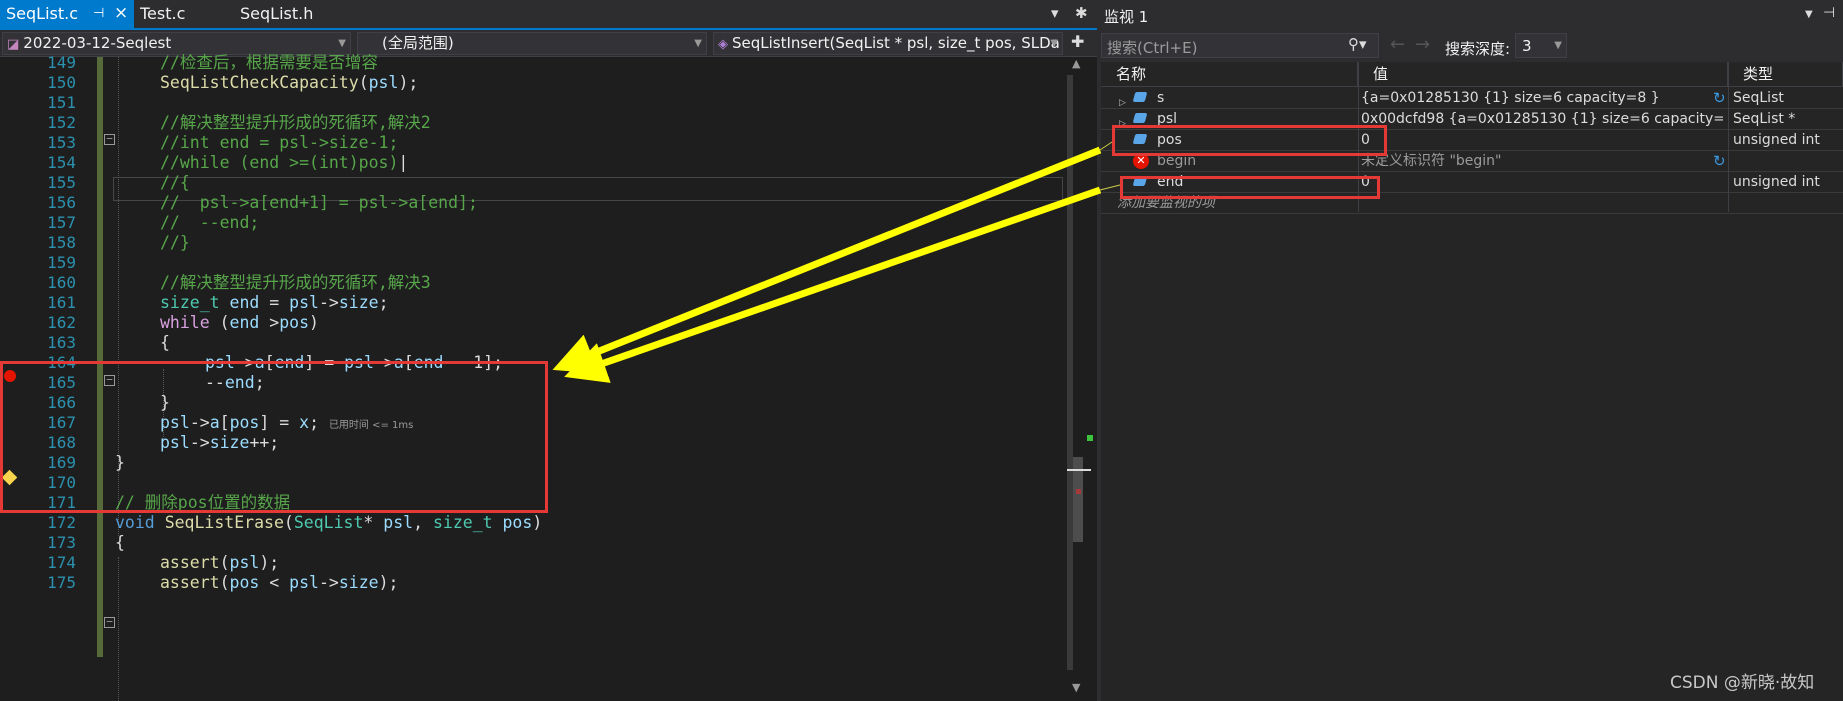 The image size is (1843, 701). I want to click on tab-label: SeqList.c, so click(42, 13).